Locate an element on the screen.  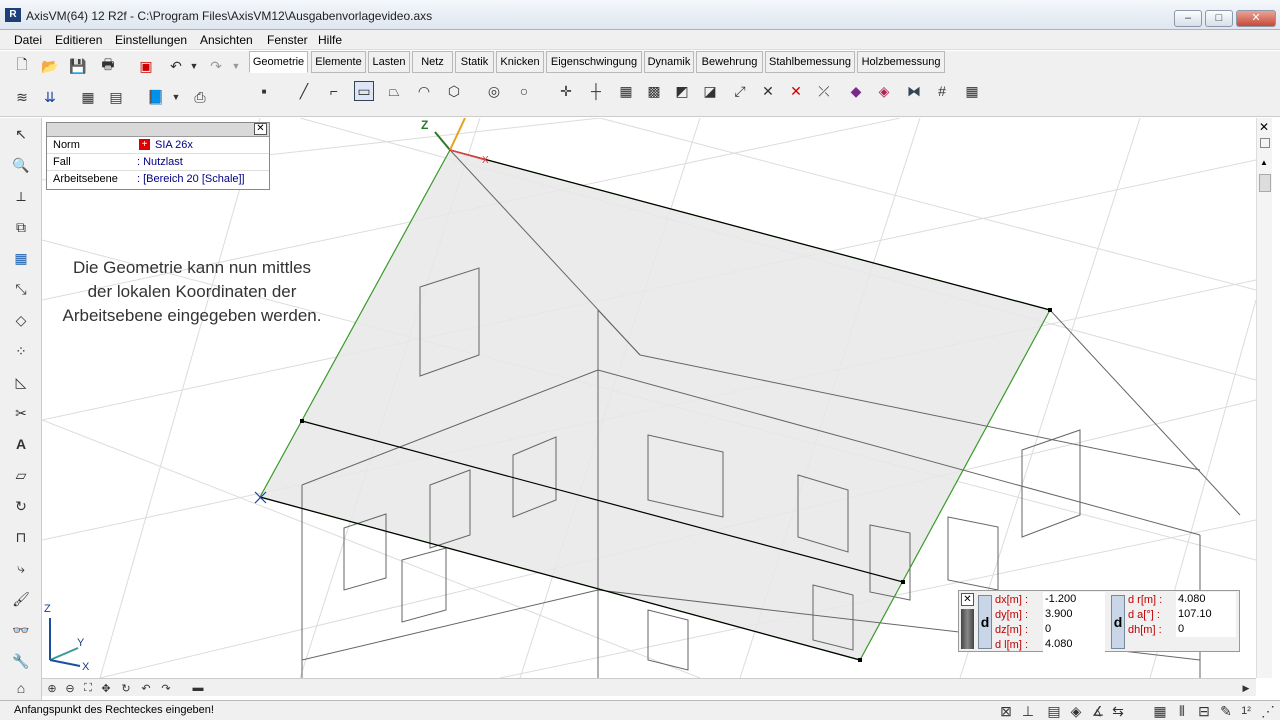
scroll-thumb is located at coordinates (1265, 183).